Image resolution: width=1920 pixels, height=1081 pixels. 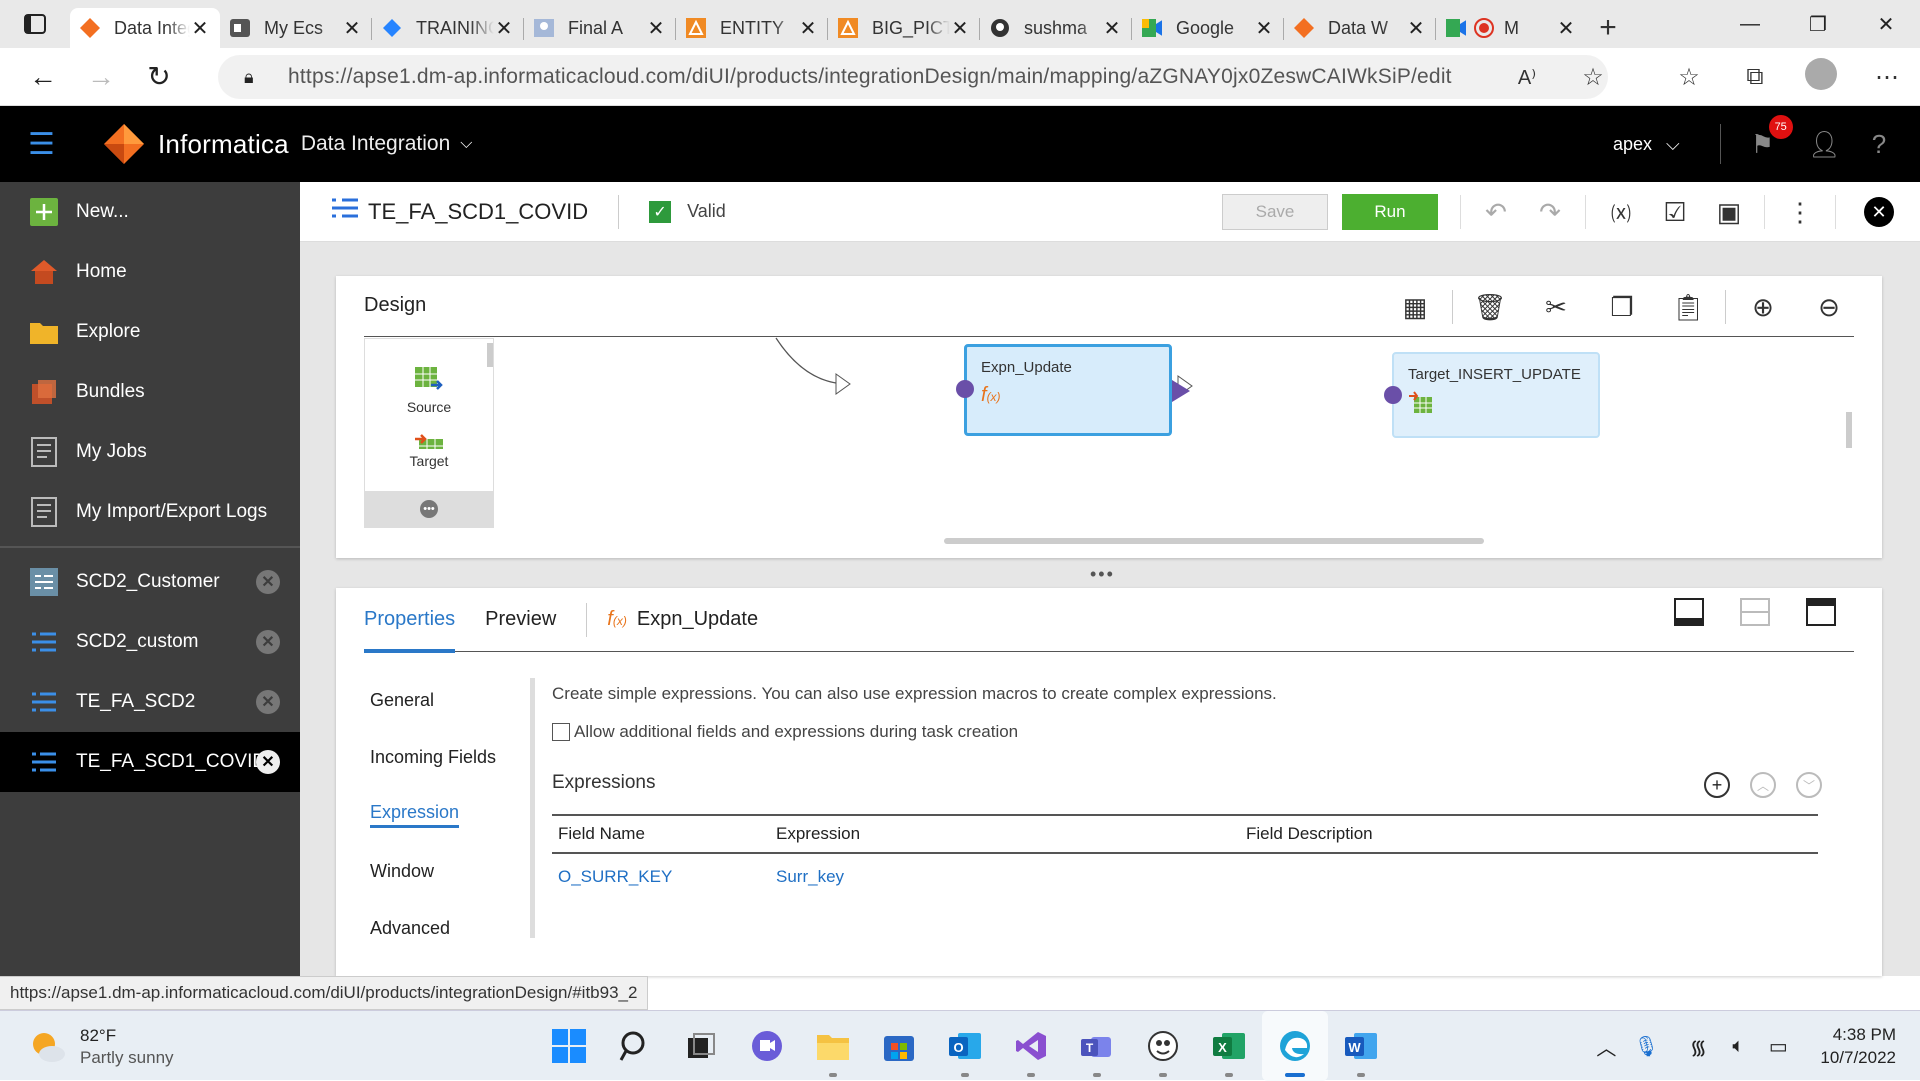 I want to click on file-explorer-icon, so click(x=833, y=1046).